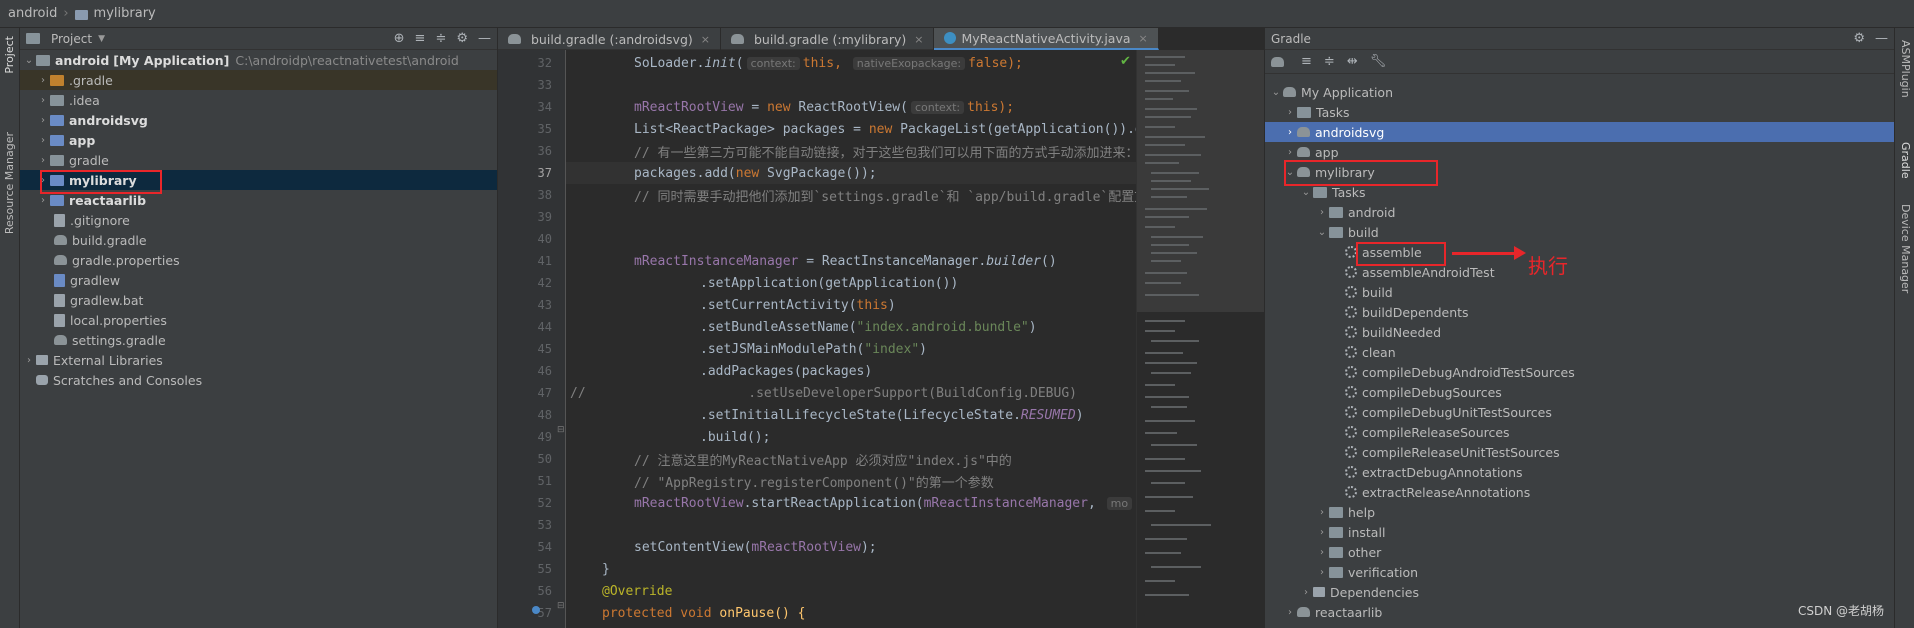  What do you see at coordinates (1579, 192) in the screenshot?
I see `gradle-item-mylibrary-tasks: ⌄ Tasks` at bounding box center [1579, 192].